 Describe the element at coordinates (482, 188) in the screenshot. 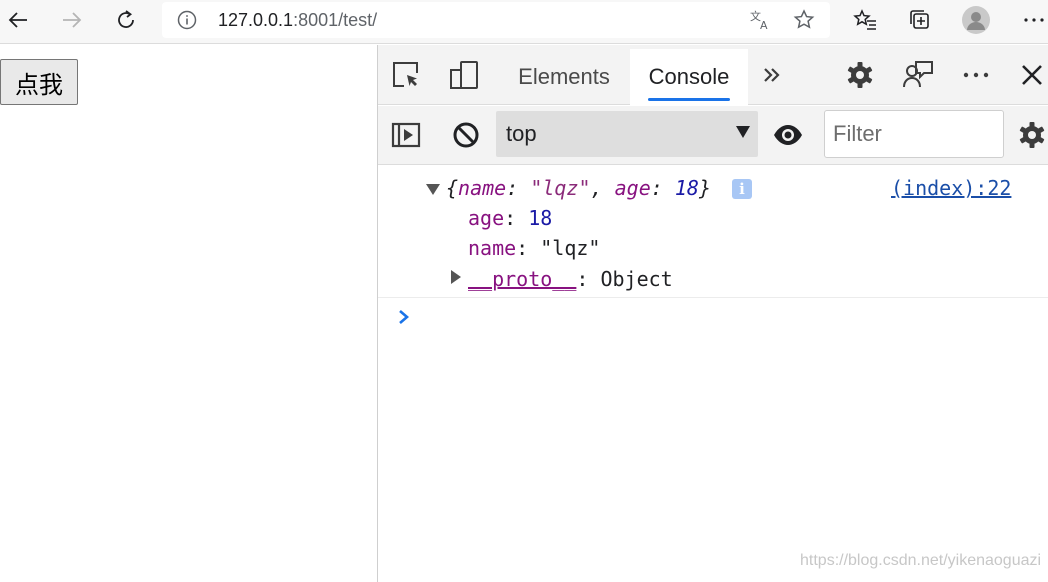

I see `preview-key-name: name` at that location.